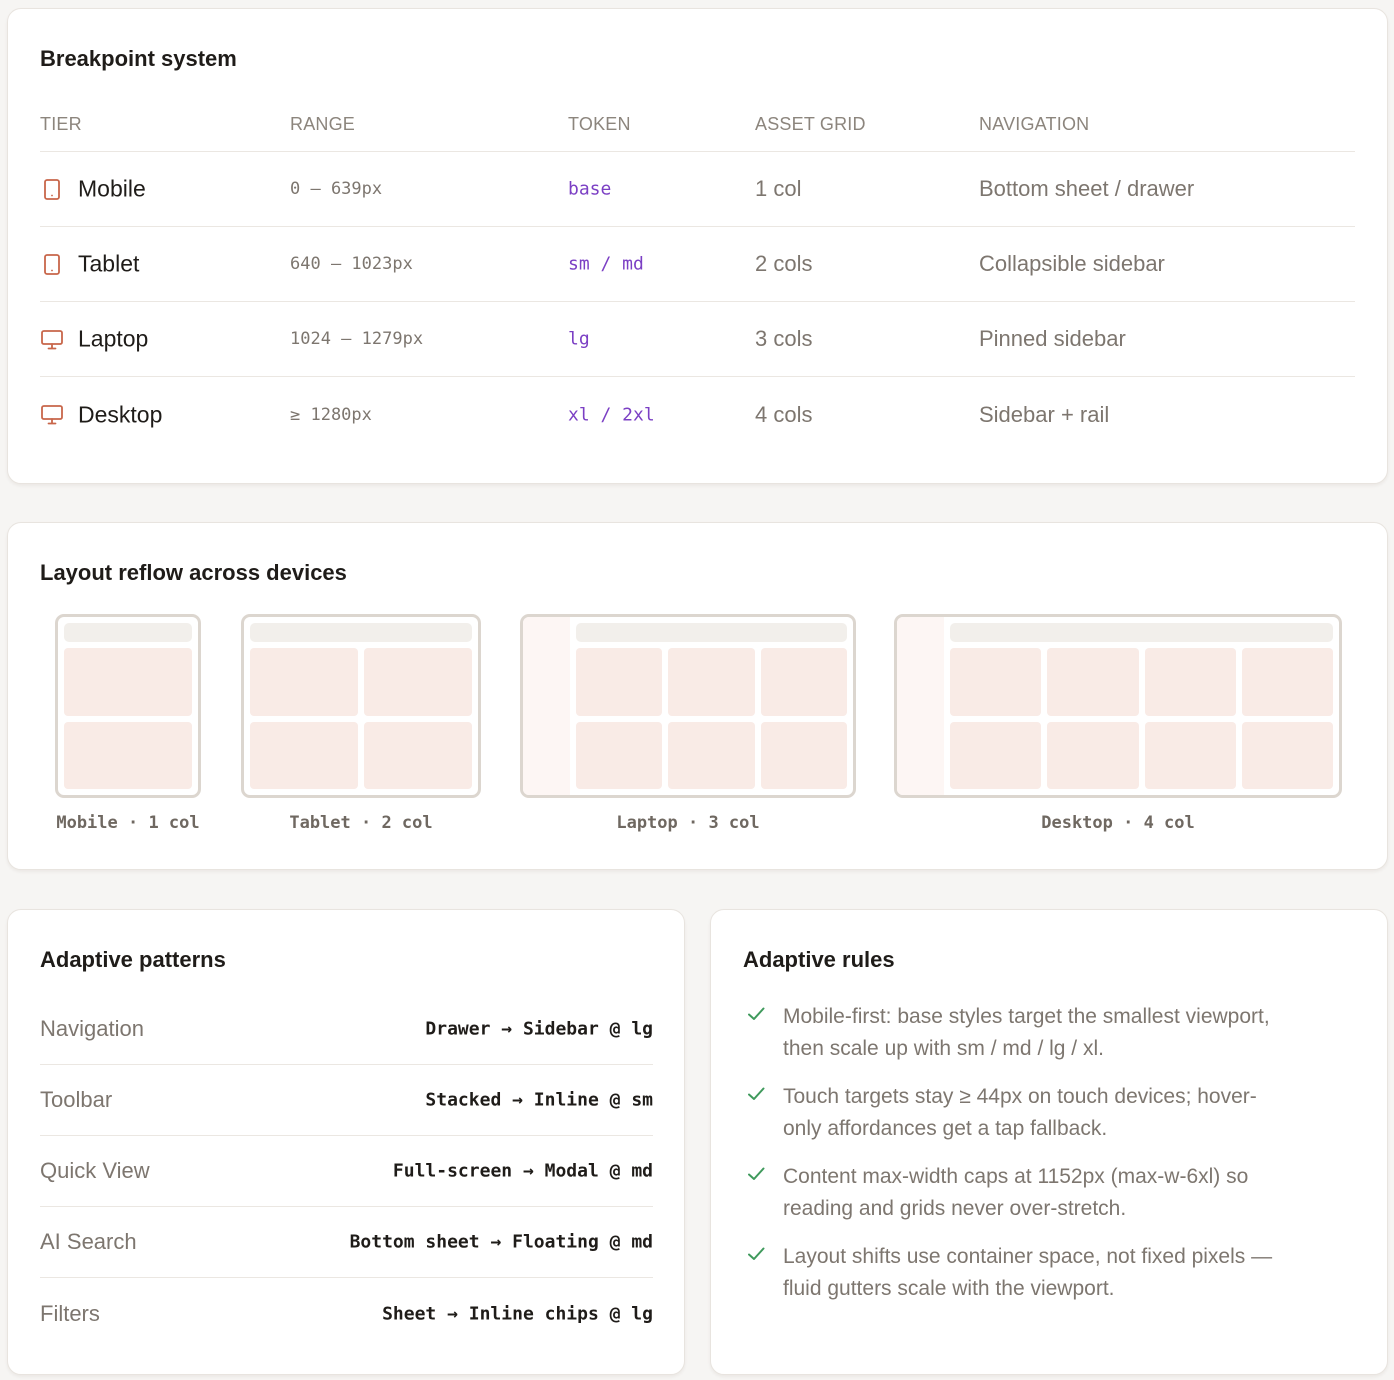 The image size is (1394, 1380). Describe the element at coordinates (943, 1048) in the screenshot. I see `rule-line: then scale up with sm / md / lg / xl.` at that location.